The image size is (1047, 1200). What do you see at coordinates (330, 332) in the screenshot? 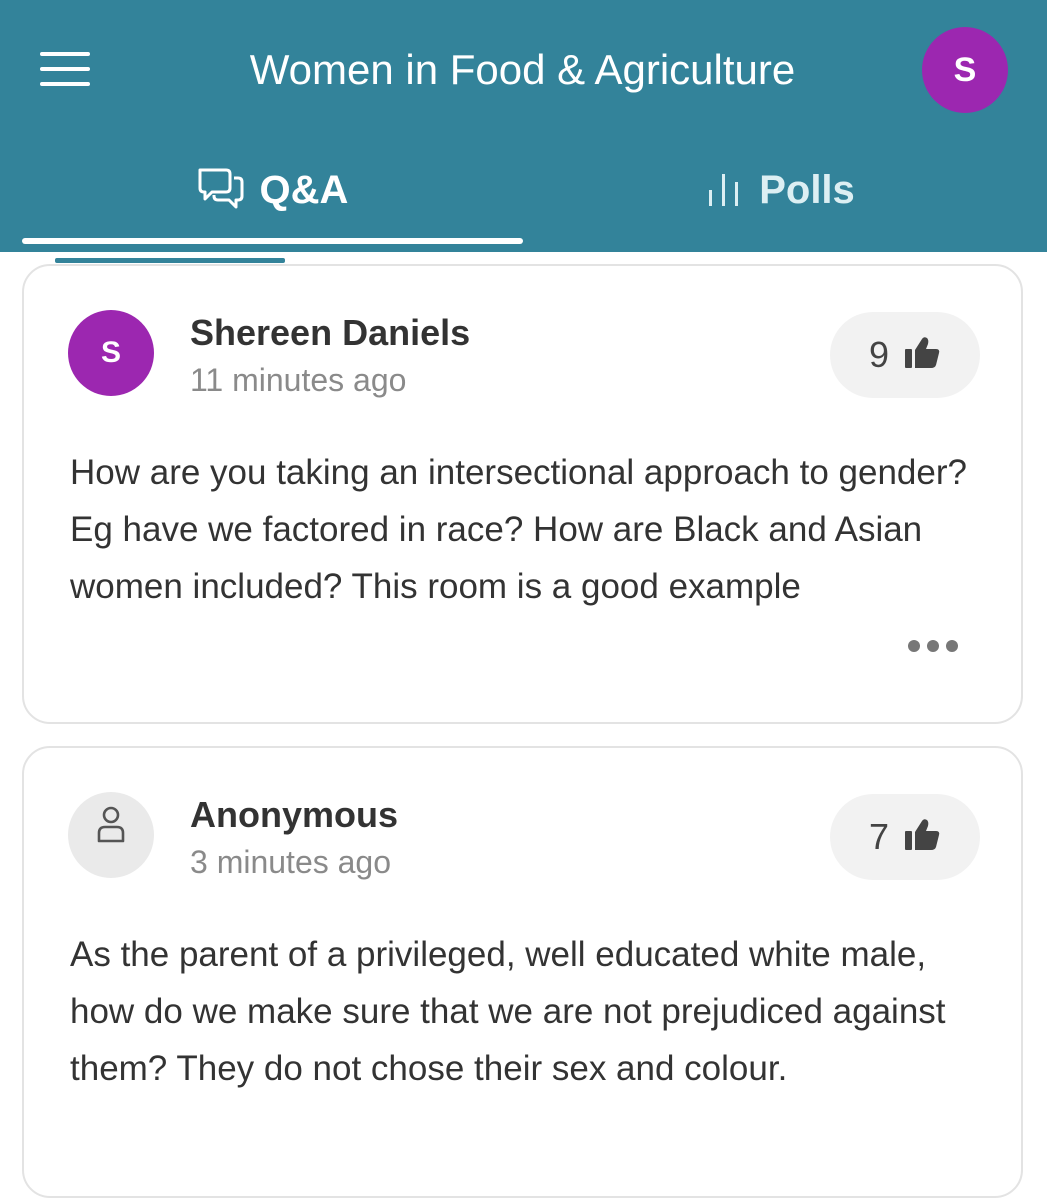
I see `author-name: Shereen Daniels` at bounding box center [330, 332].